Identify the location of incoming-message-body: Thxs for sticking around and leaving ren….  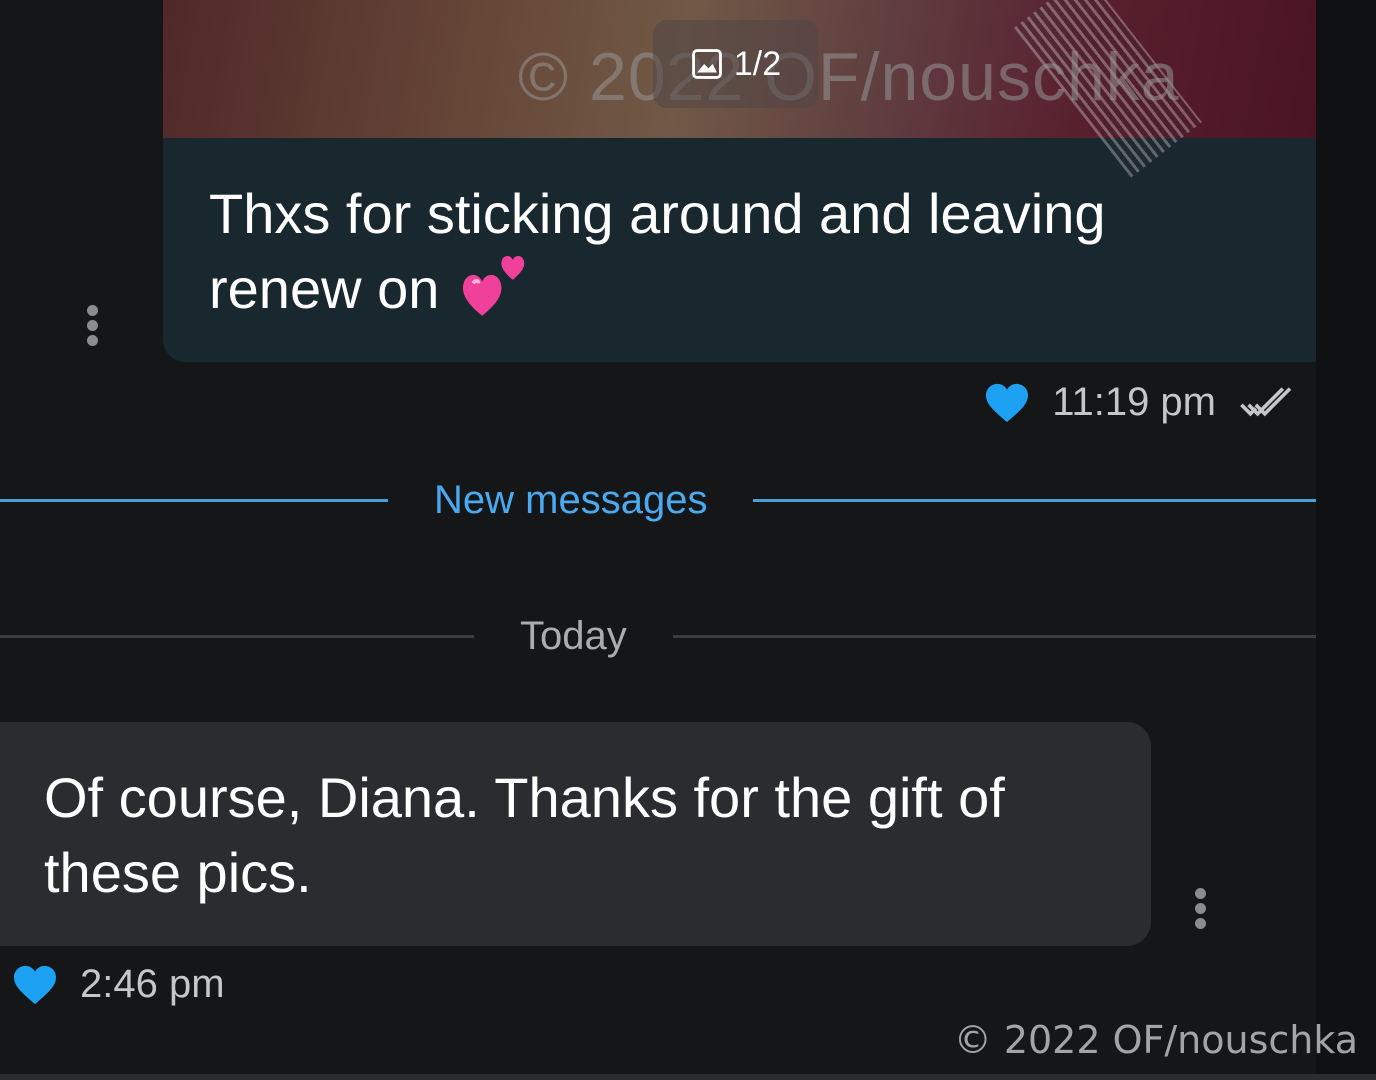
(657, 251).